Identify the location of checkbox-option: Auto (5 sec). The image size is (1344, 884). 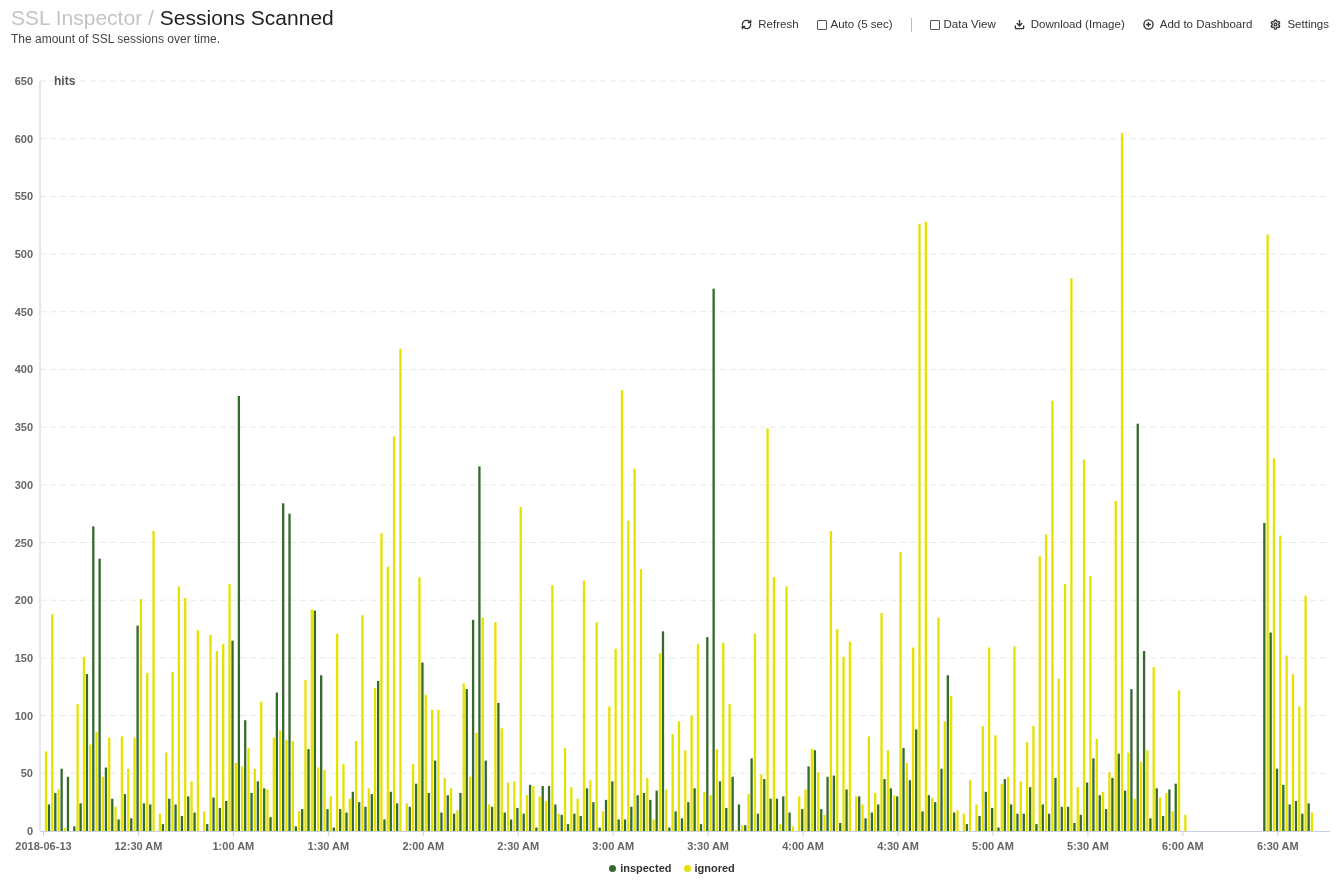
(854, 25).